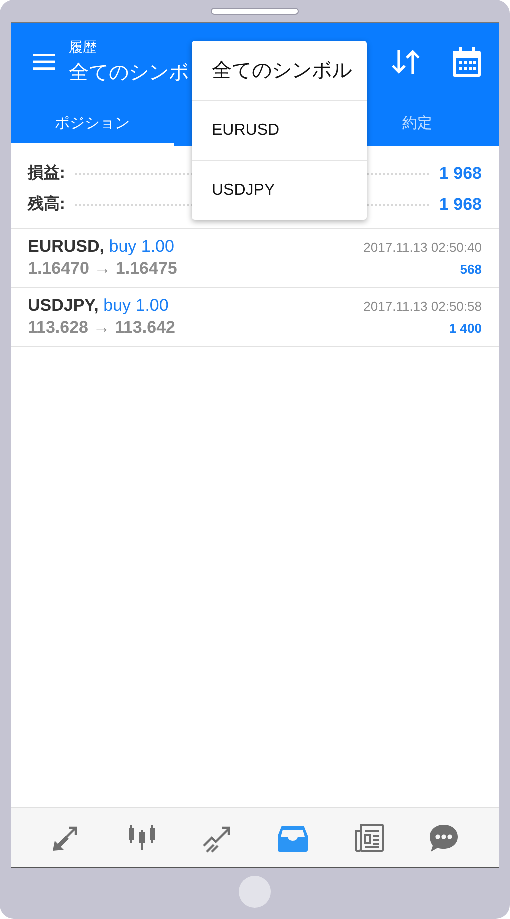 This screenshot has height=919, width=510. What do you see at coordinates (99, 306) in the screenshot?
I see `deal-title: USDJPY, buy 1.00` at bounding box center [99, 306].